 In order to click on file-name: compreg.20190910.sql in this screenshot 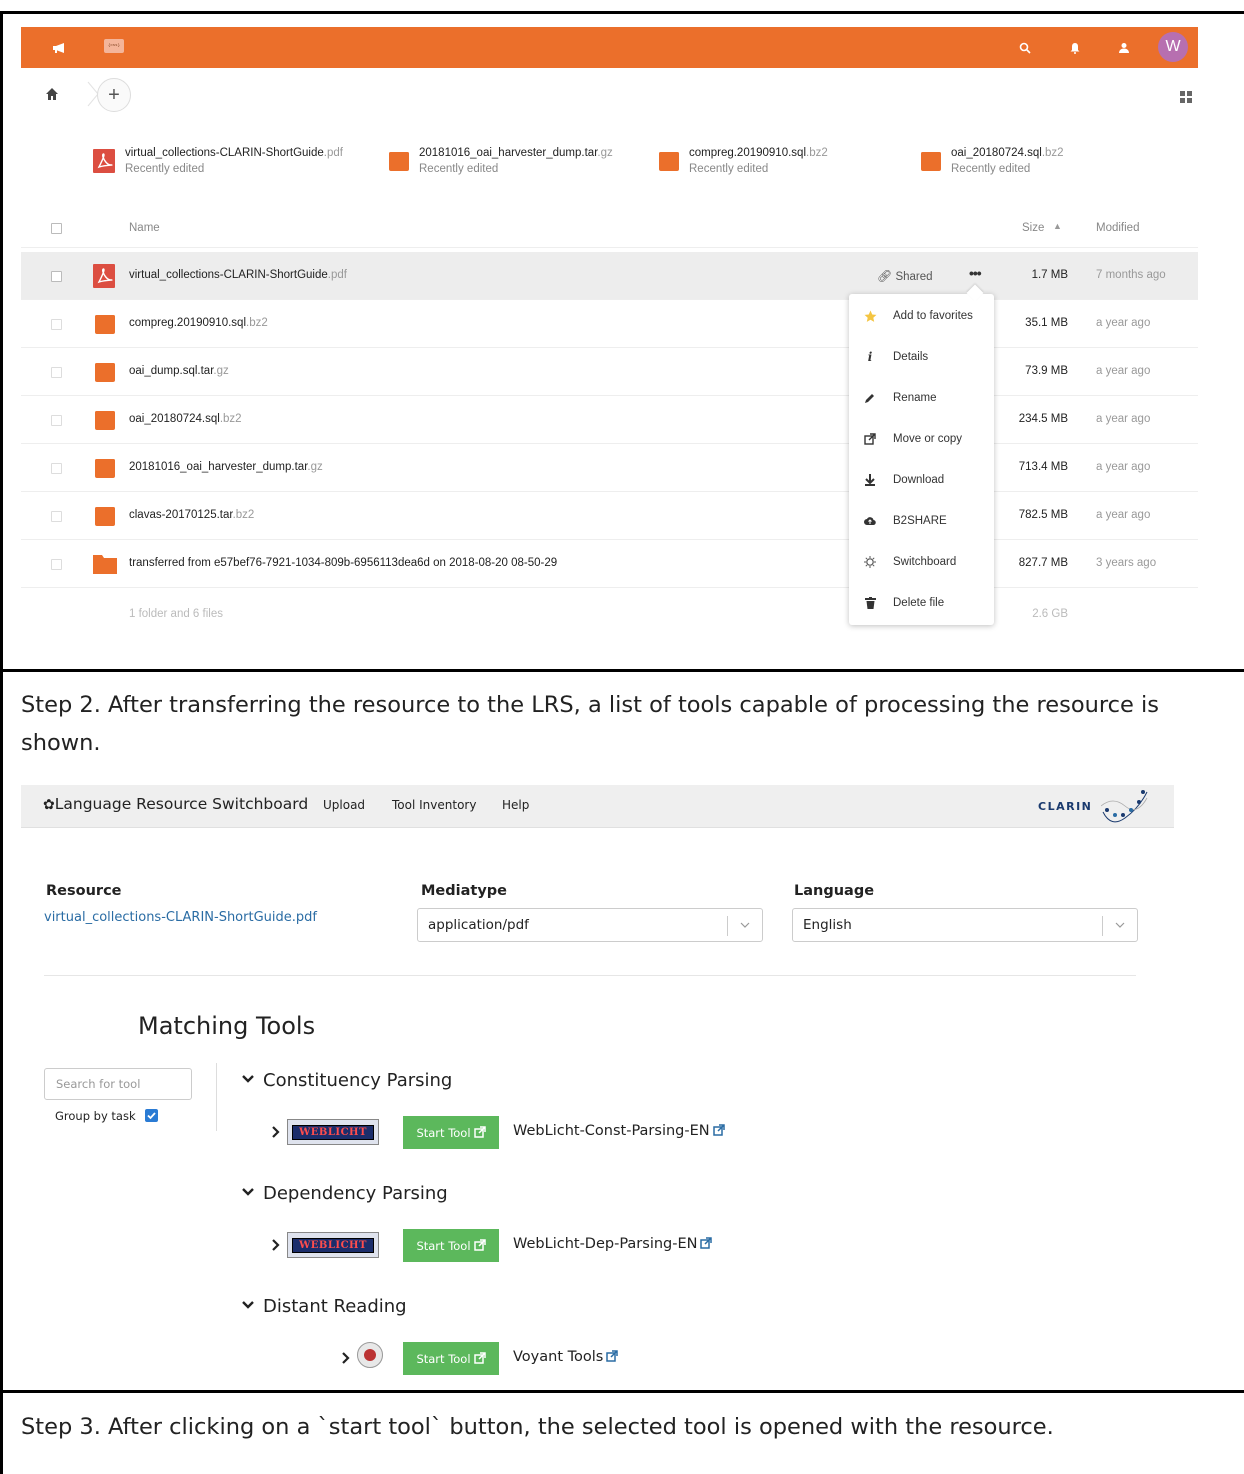, I will do `click(187, 323)`.